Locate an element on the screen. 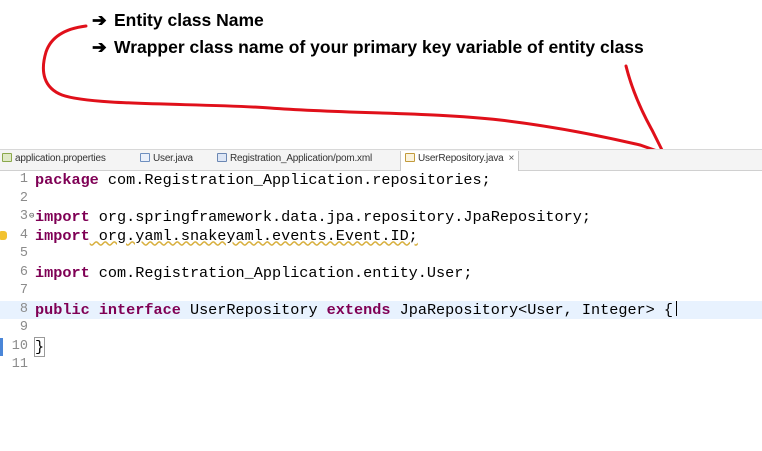 The width and height of the screenshot is (762, 451). code-line: 11 is located at coordinates (381, 365).